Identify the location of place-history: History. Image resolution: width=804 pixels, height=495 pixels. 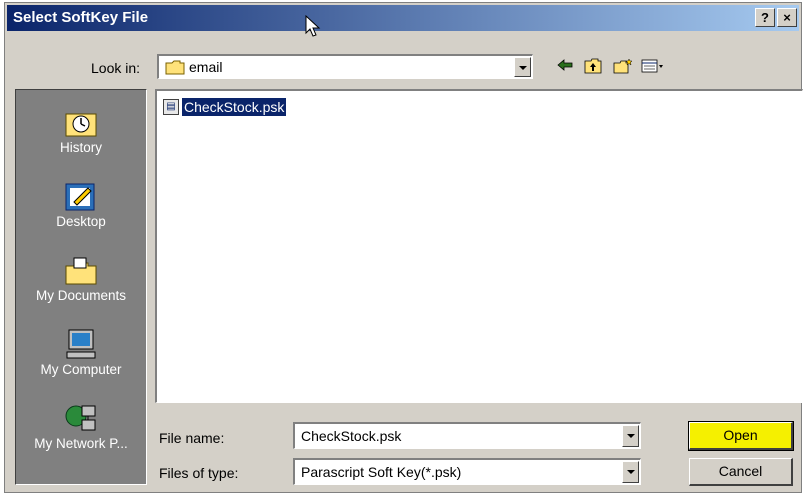
(81, 130).